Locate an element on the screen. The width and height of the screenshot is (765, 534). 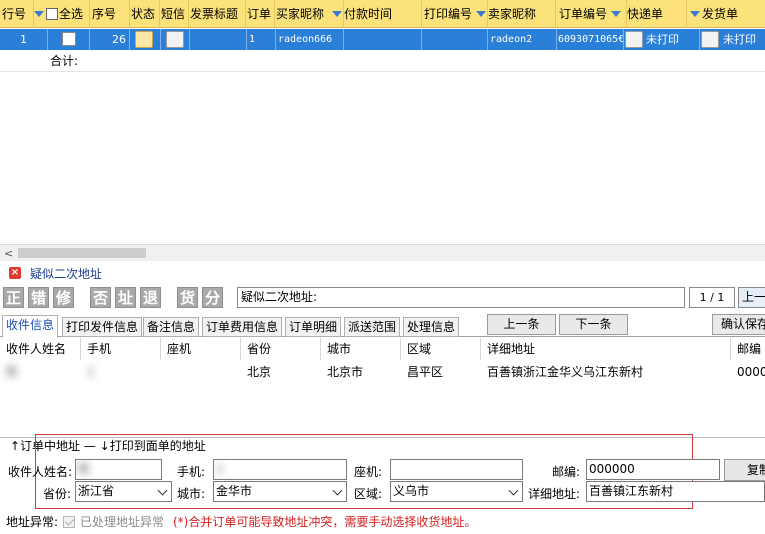
tab-order-detail: 订单明细 is located at coordinates (313, 327).